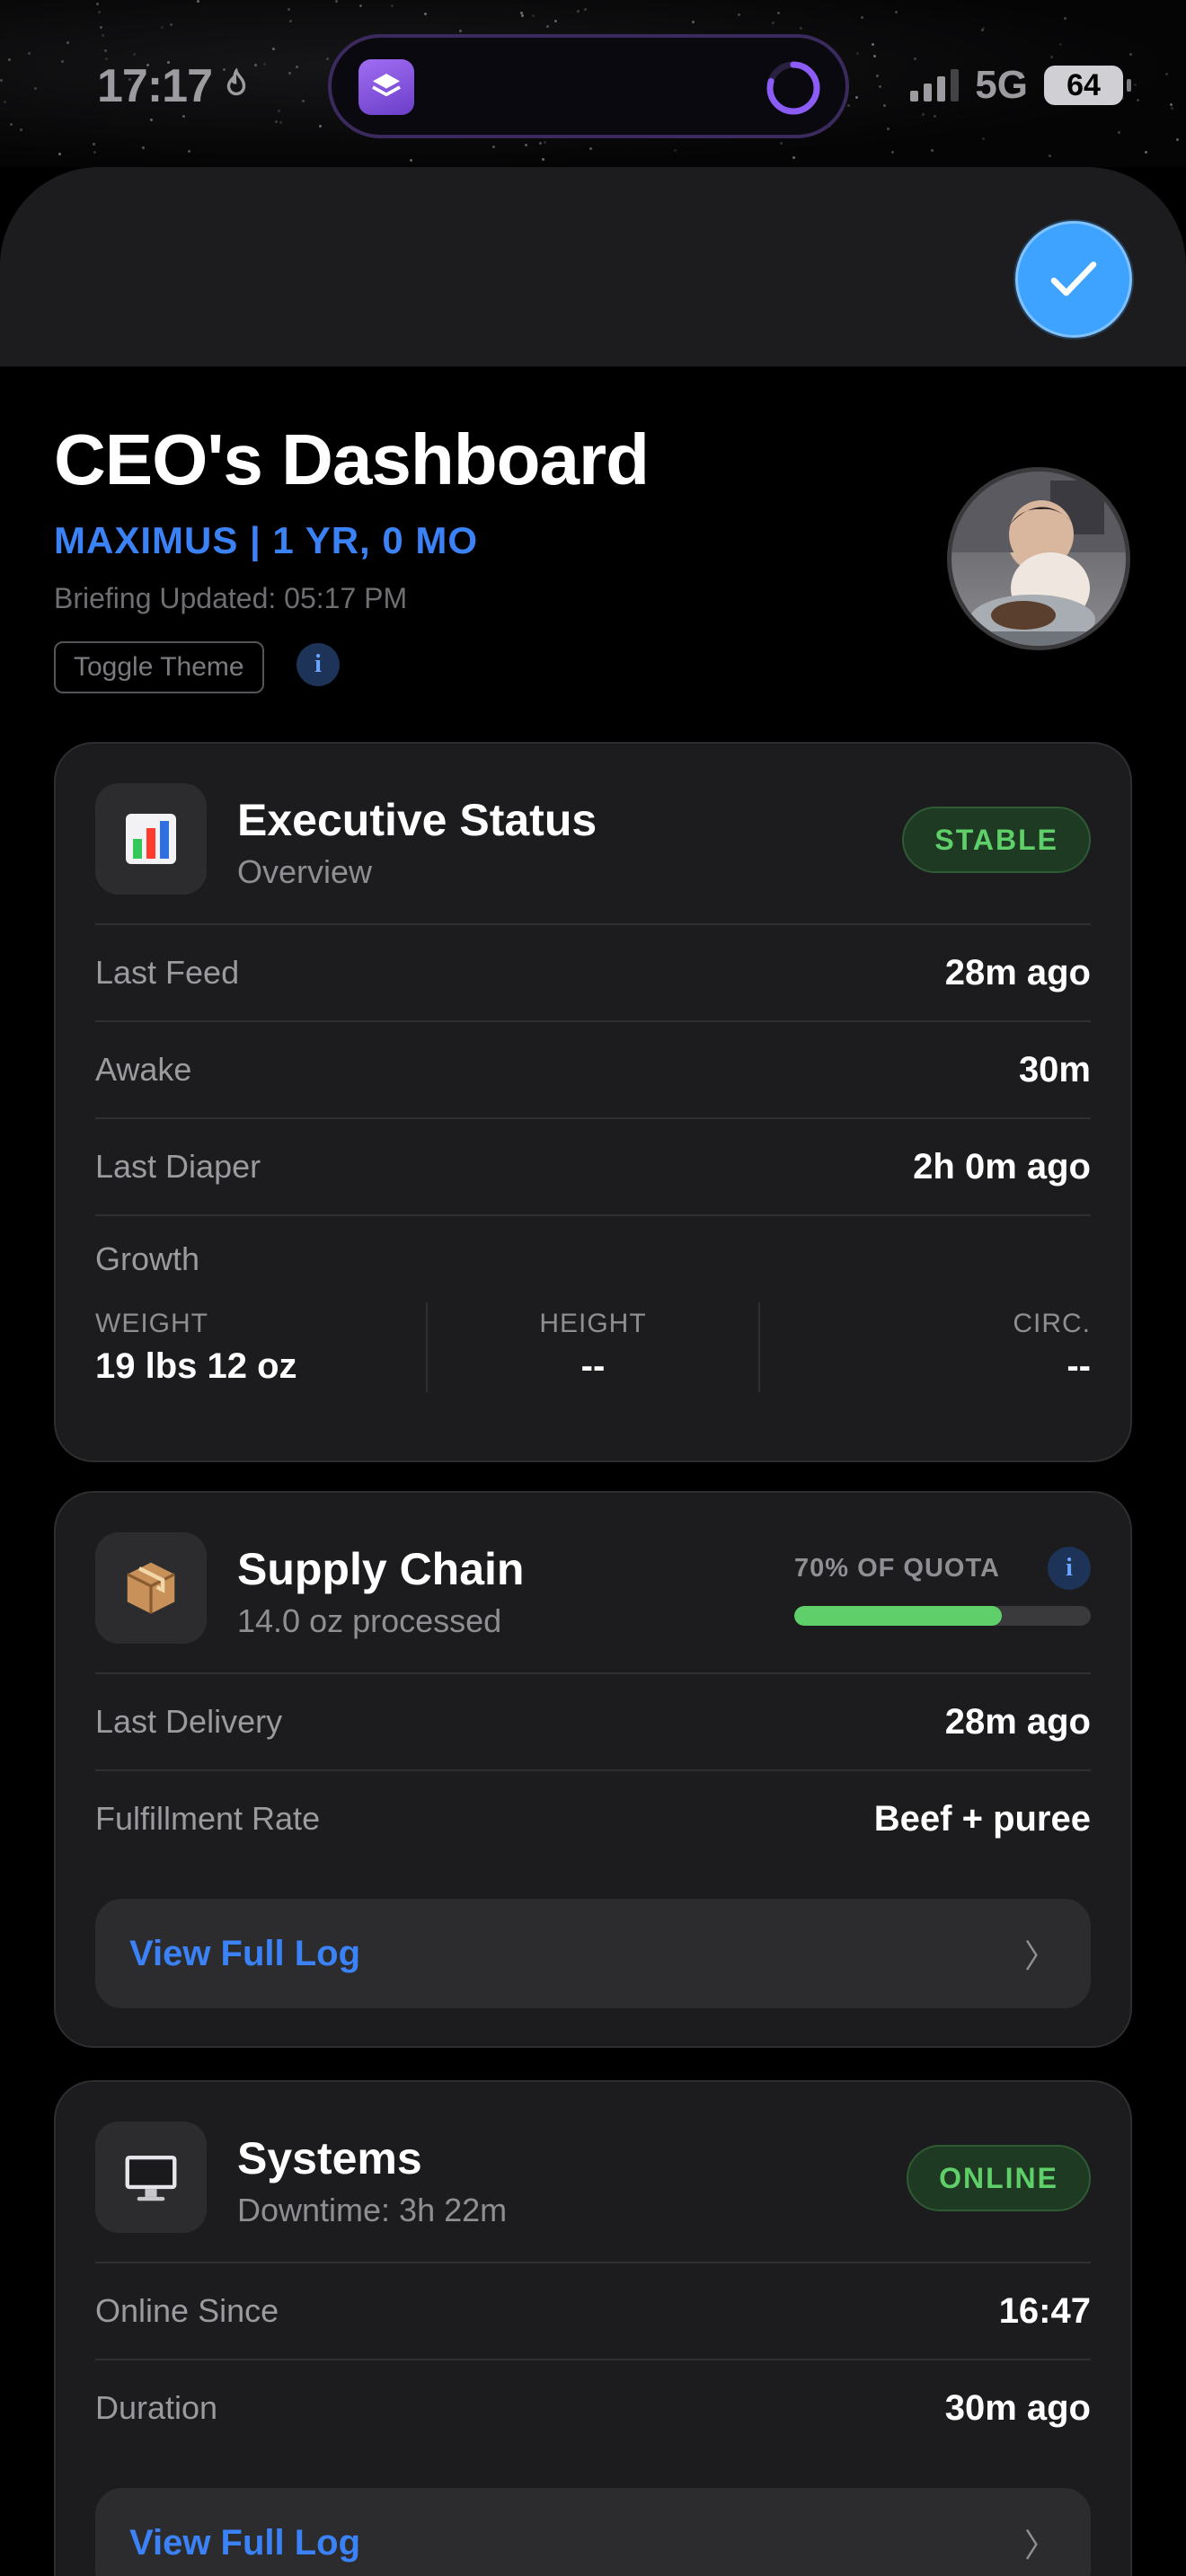 The image size is (1186, 2576). I want to click on stat-label: Fulfillment Rate, so click(208, 1818).